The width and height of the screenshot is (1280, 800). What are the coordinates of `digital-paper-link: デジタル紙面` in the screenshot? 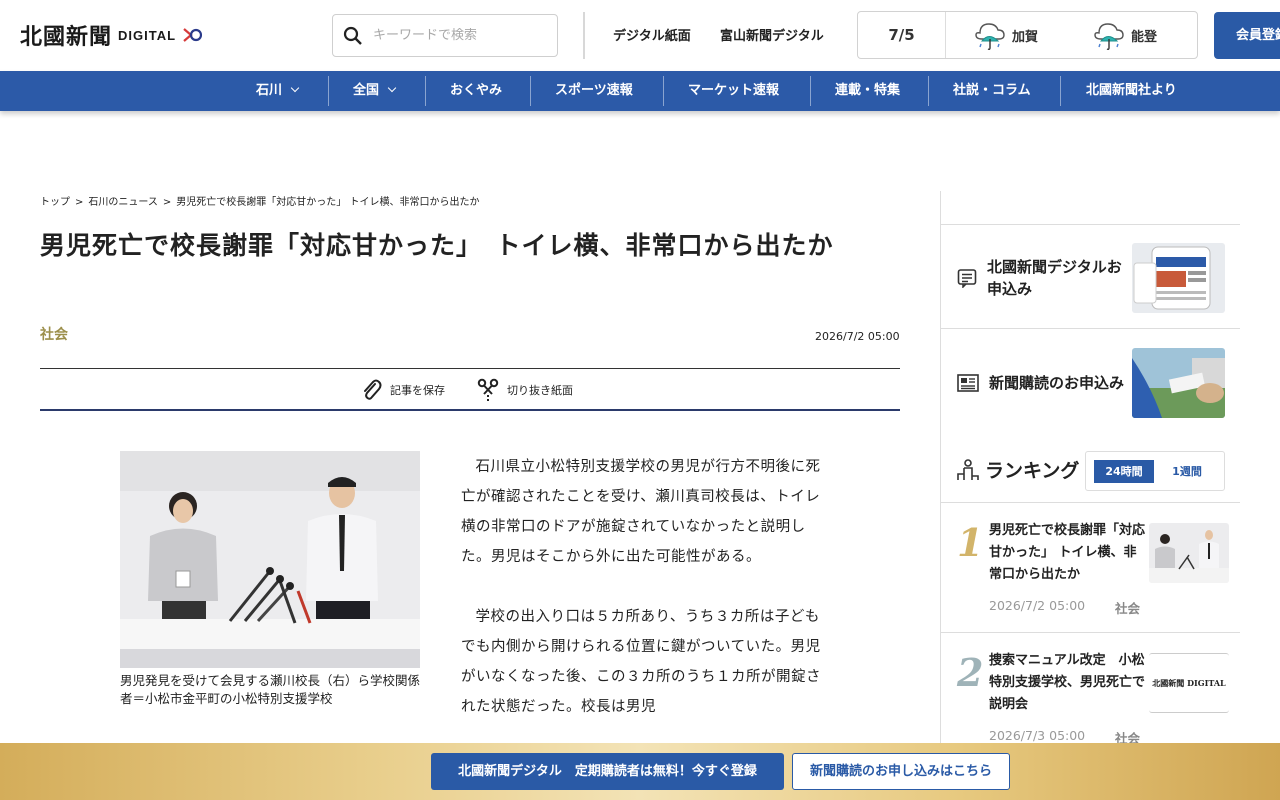 It's located at (652, 34).